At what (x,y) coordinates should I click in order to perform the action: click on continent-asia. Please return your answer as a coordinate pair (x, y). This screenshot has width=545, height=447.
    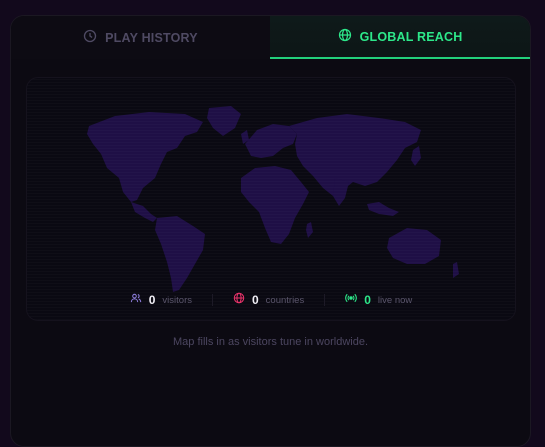
    Looking at the image, I should click on (355, 155).